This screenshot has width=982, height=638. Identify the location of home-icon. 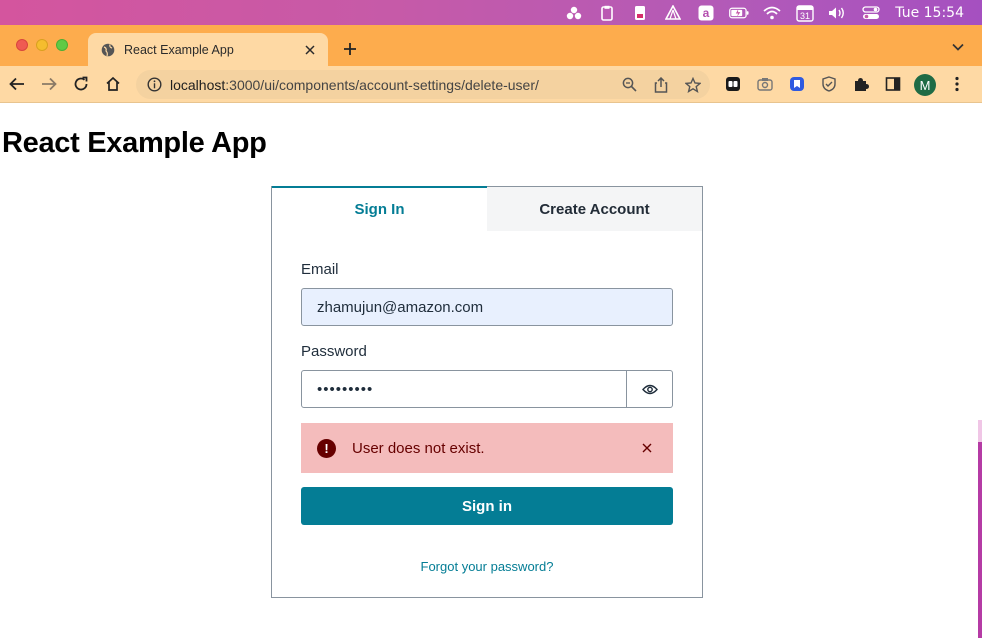
(113, 84).